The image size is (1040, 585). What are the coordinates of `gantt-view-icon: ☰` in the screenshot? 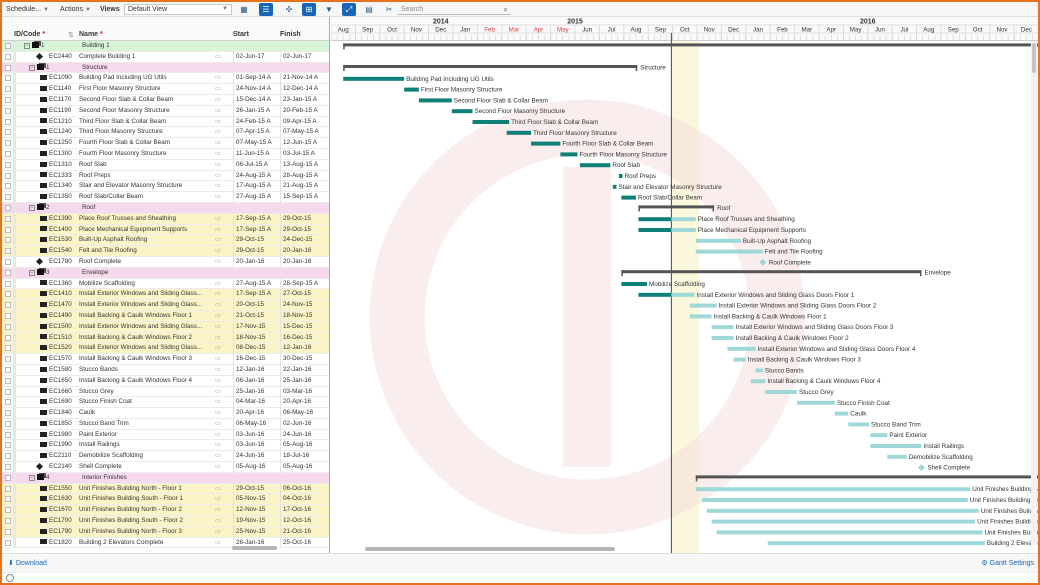 It's located at (266, 9).